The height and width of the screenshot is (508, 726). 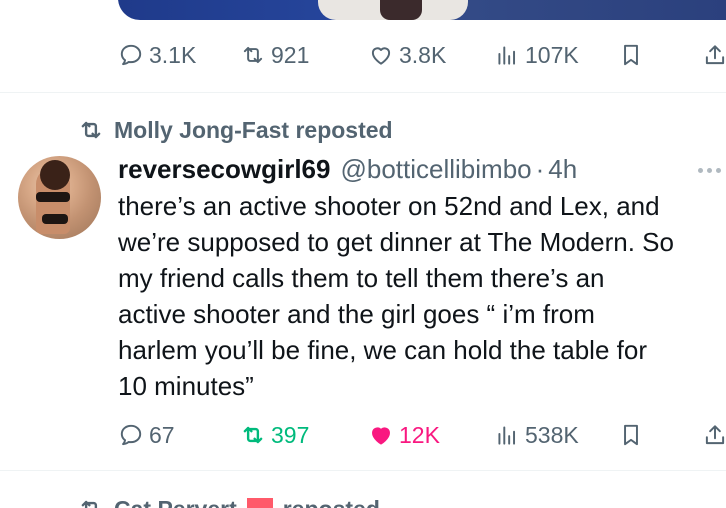 I want to click on like-count: 3.8K, so click(x=423, y=54).